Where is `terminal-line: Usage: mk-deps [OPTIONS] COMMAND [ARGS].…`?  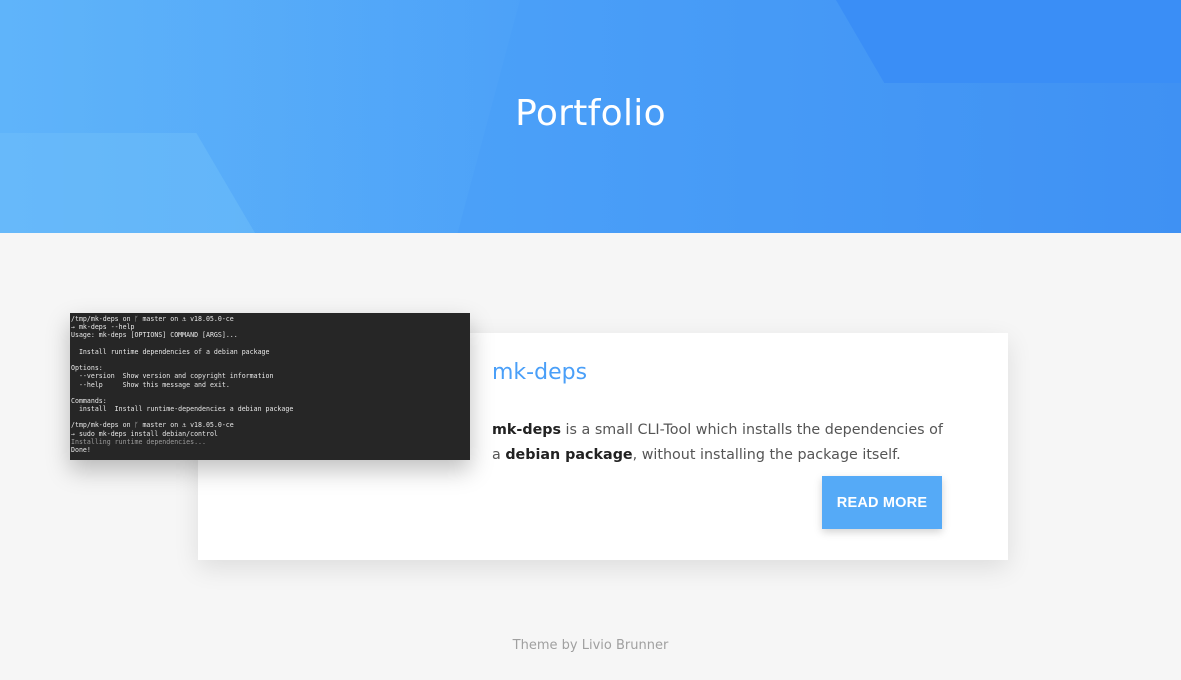 terminal-line: Usage: mk-deps [OPTIONS] COMMAND [ARGS].… is located at coordinates (154, 335).